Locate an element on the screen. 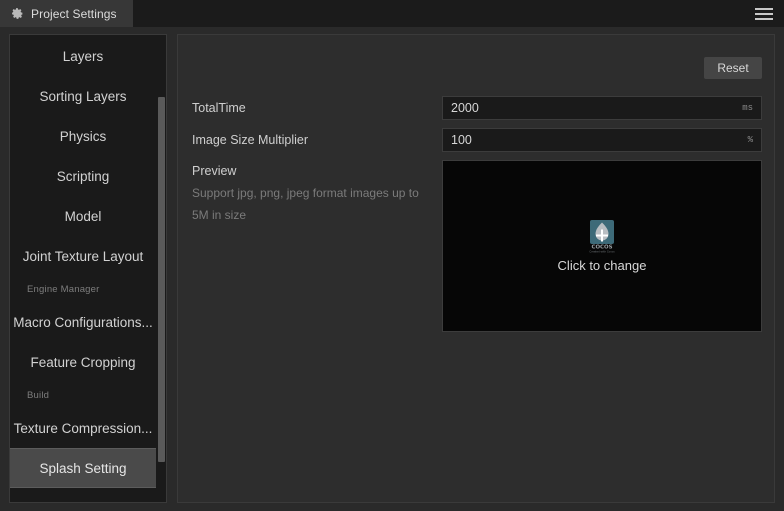 This screenshot has width=784, height=511. reset-row: Reset is located at coordinates (733, 68).